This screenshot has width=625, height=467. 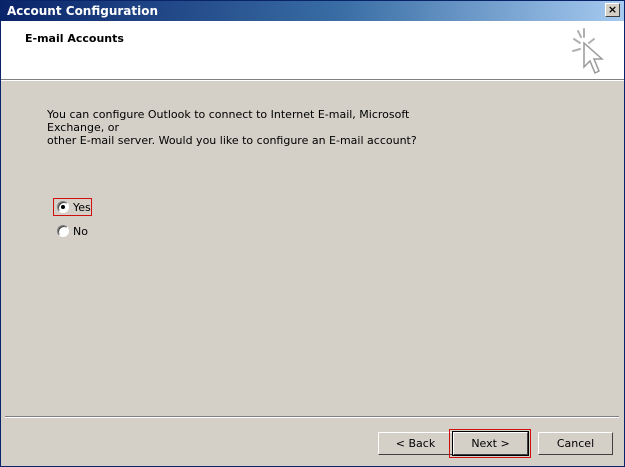 What do you see at coordinates (74, 38) in the screenshot?
I see `page-title: E-mail Accounts` at bounding box center [74, 38].